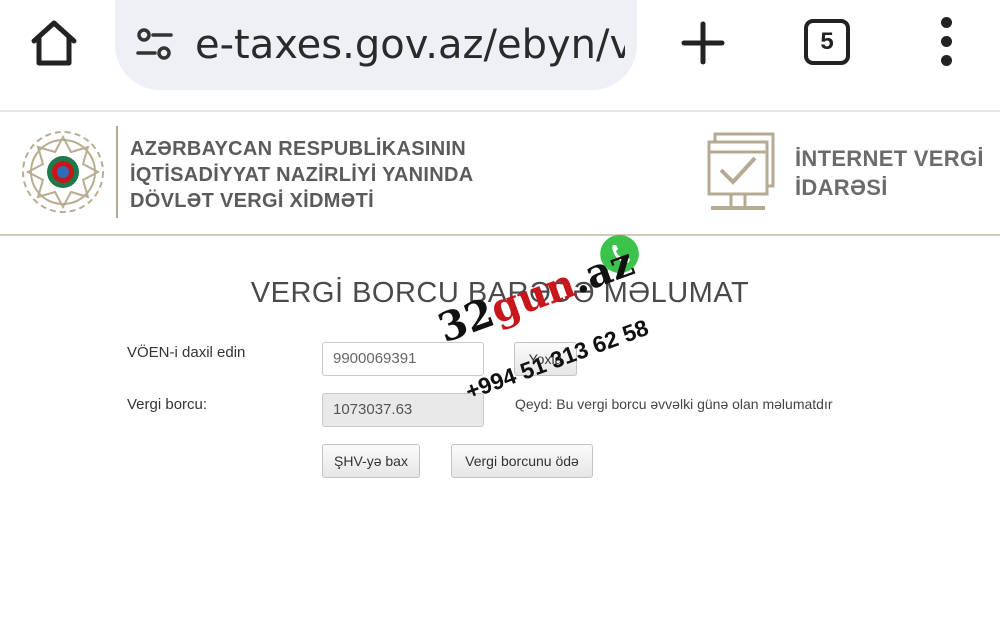  I want to click on header-divider, so click(117, 172).